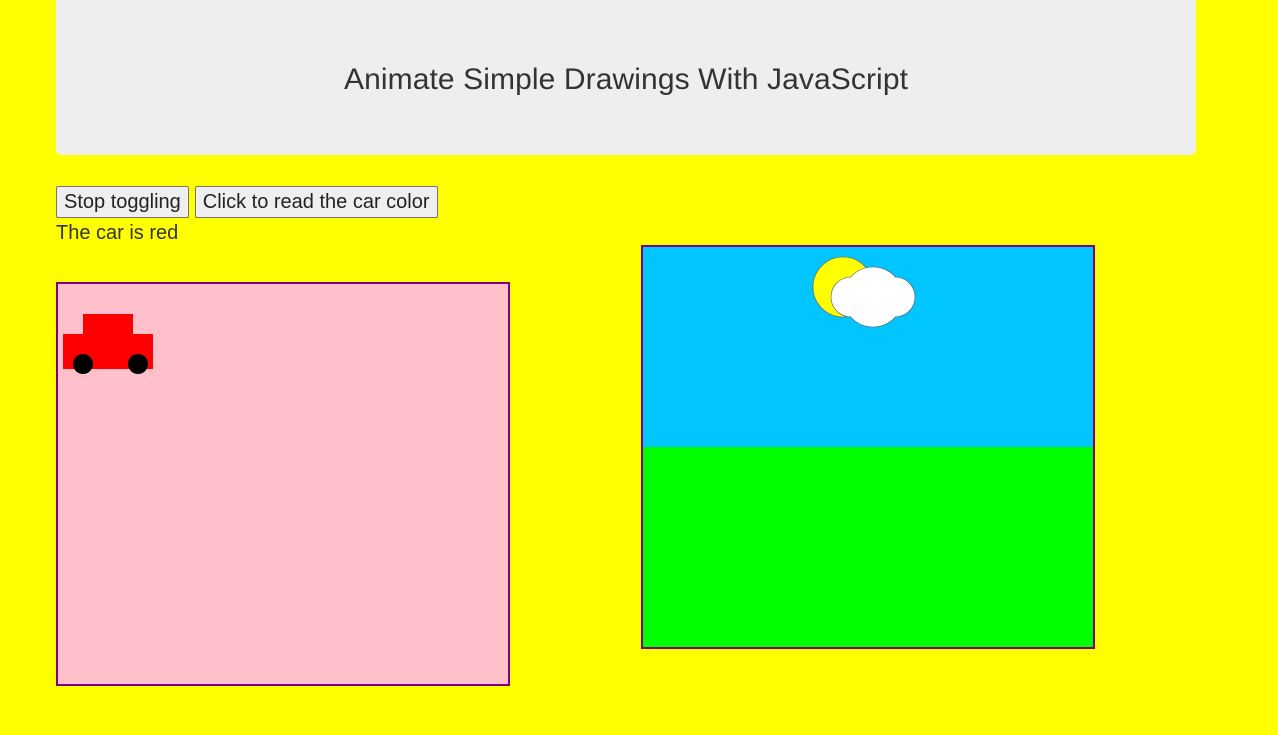  What do you see at coordinates (117, 233) in the screenshot?
I see `car-color-status: The car is red` at bounding box center [117, 233].